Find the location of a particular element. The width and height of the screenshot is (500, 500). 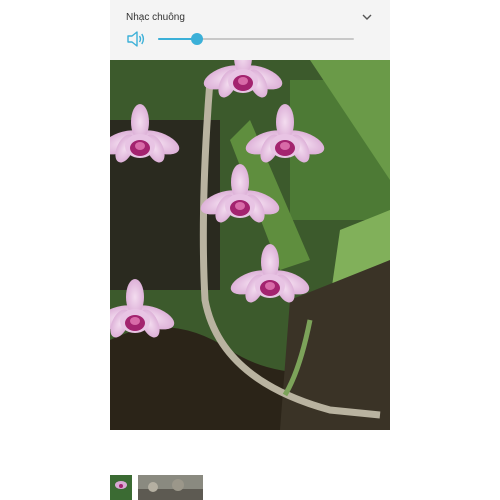

orchid-thumbnail is located at coordinates (121, 487).